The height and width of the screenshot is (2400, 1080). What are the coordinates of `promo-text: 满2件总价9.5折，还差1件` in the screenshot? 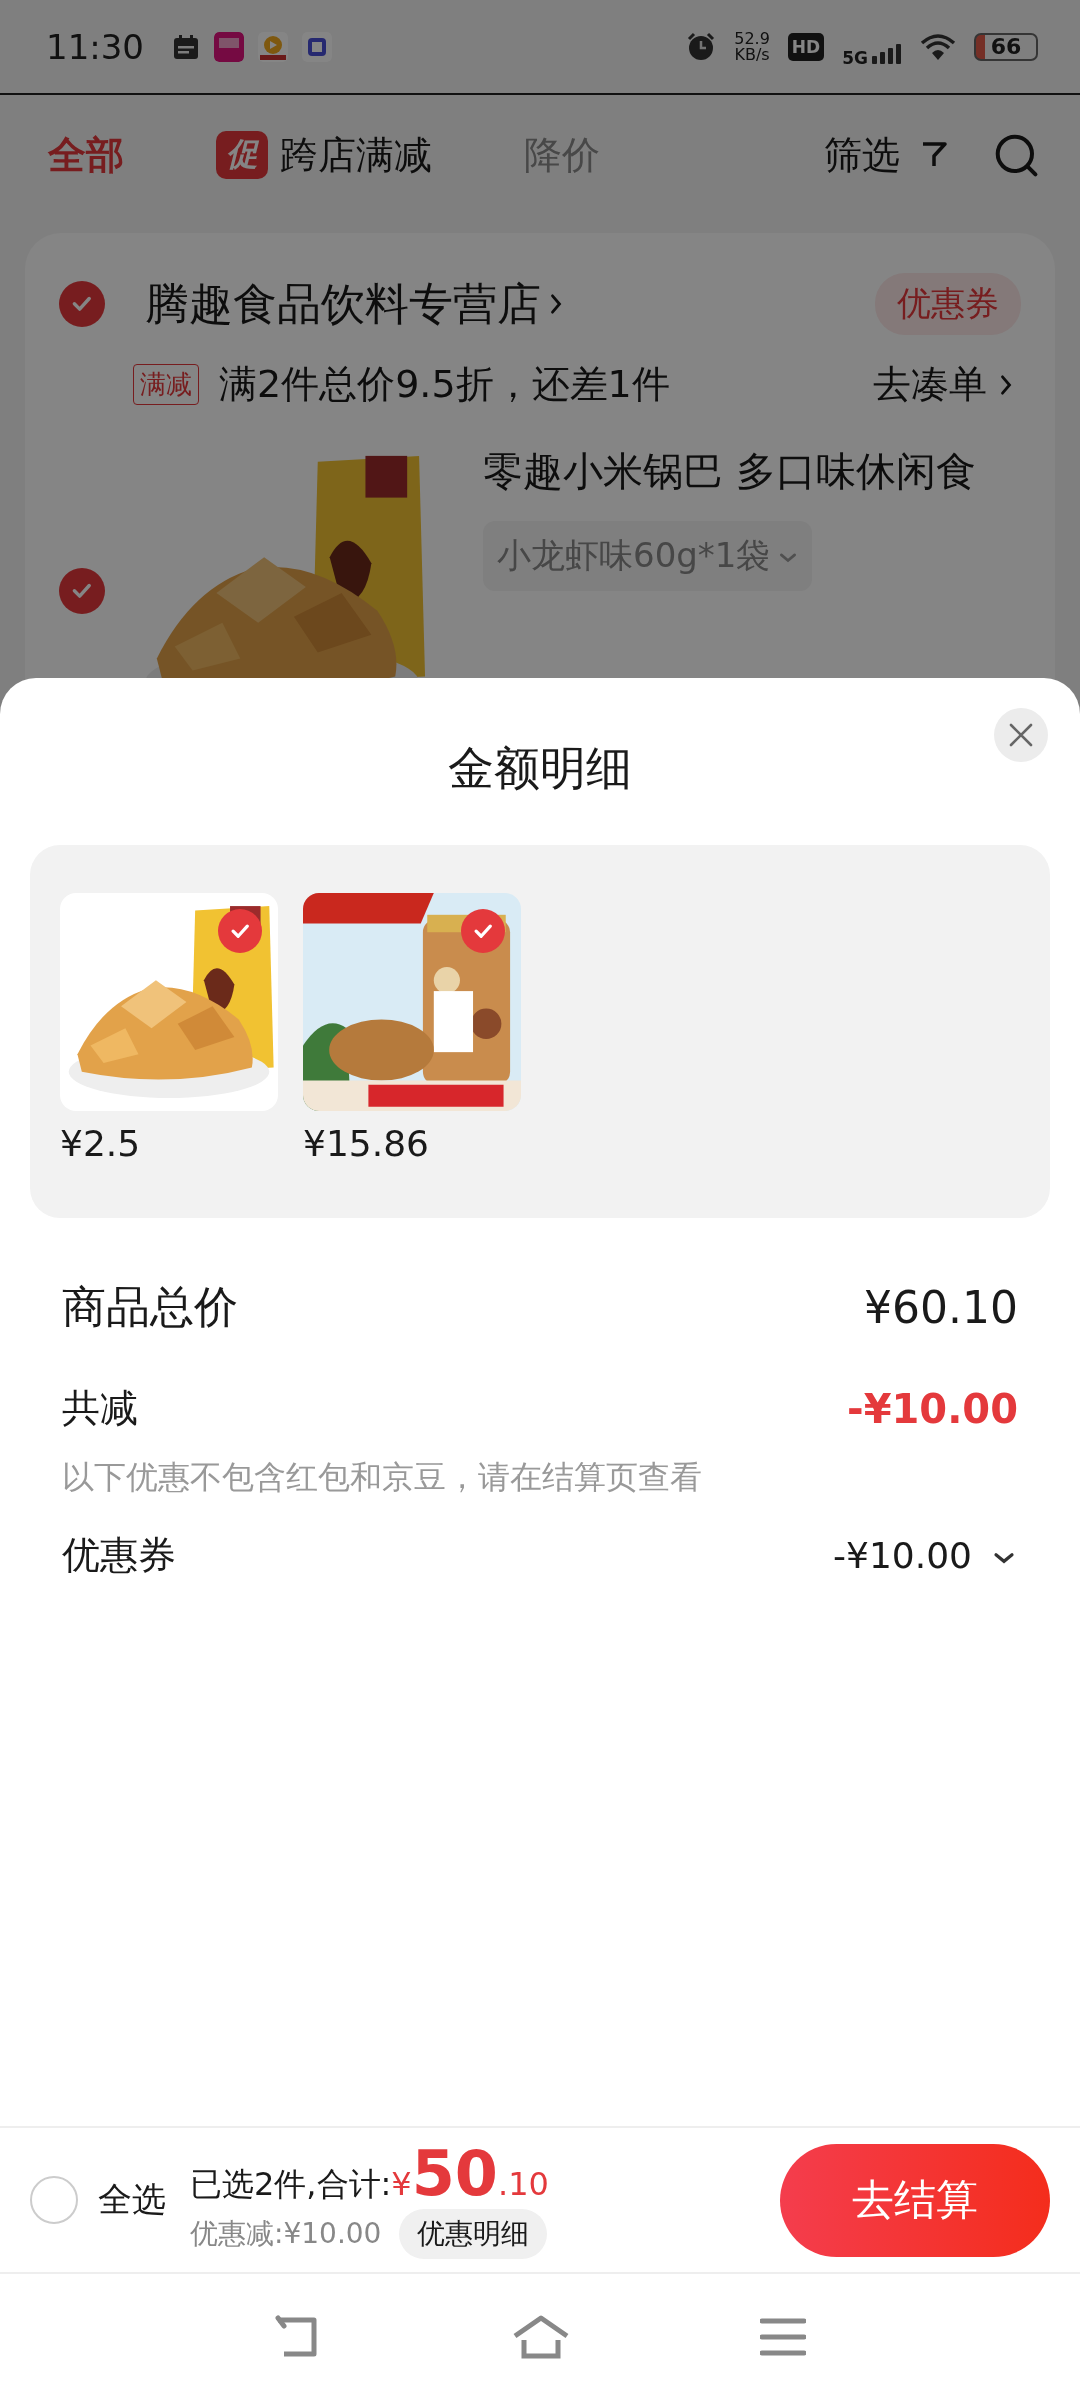 It's located at (444, 384).